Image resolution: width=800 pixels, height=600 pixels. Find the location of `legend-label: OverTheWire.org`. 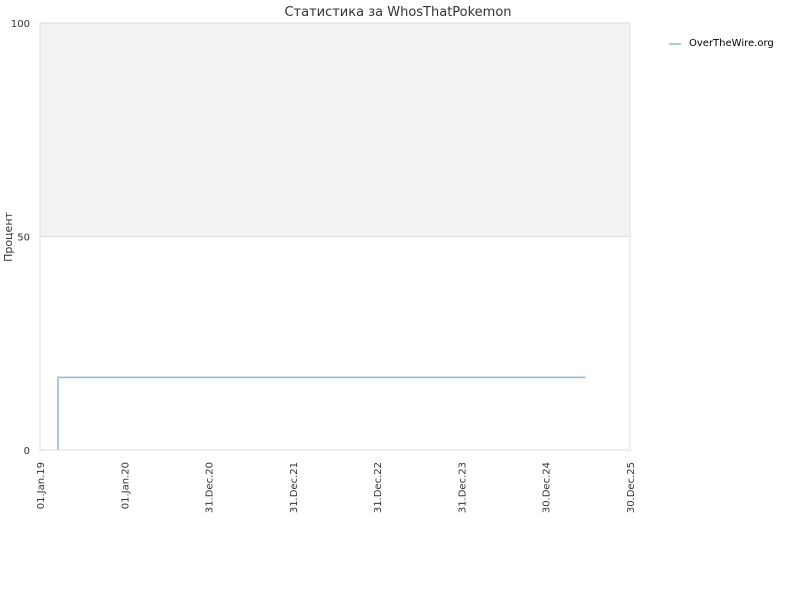

legend-label: OverTheWire.org is located at coordinates (731, 43).